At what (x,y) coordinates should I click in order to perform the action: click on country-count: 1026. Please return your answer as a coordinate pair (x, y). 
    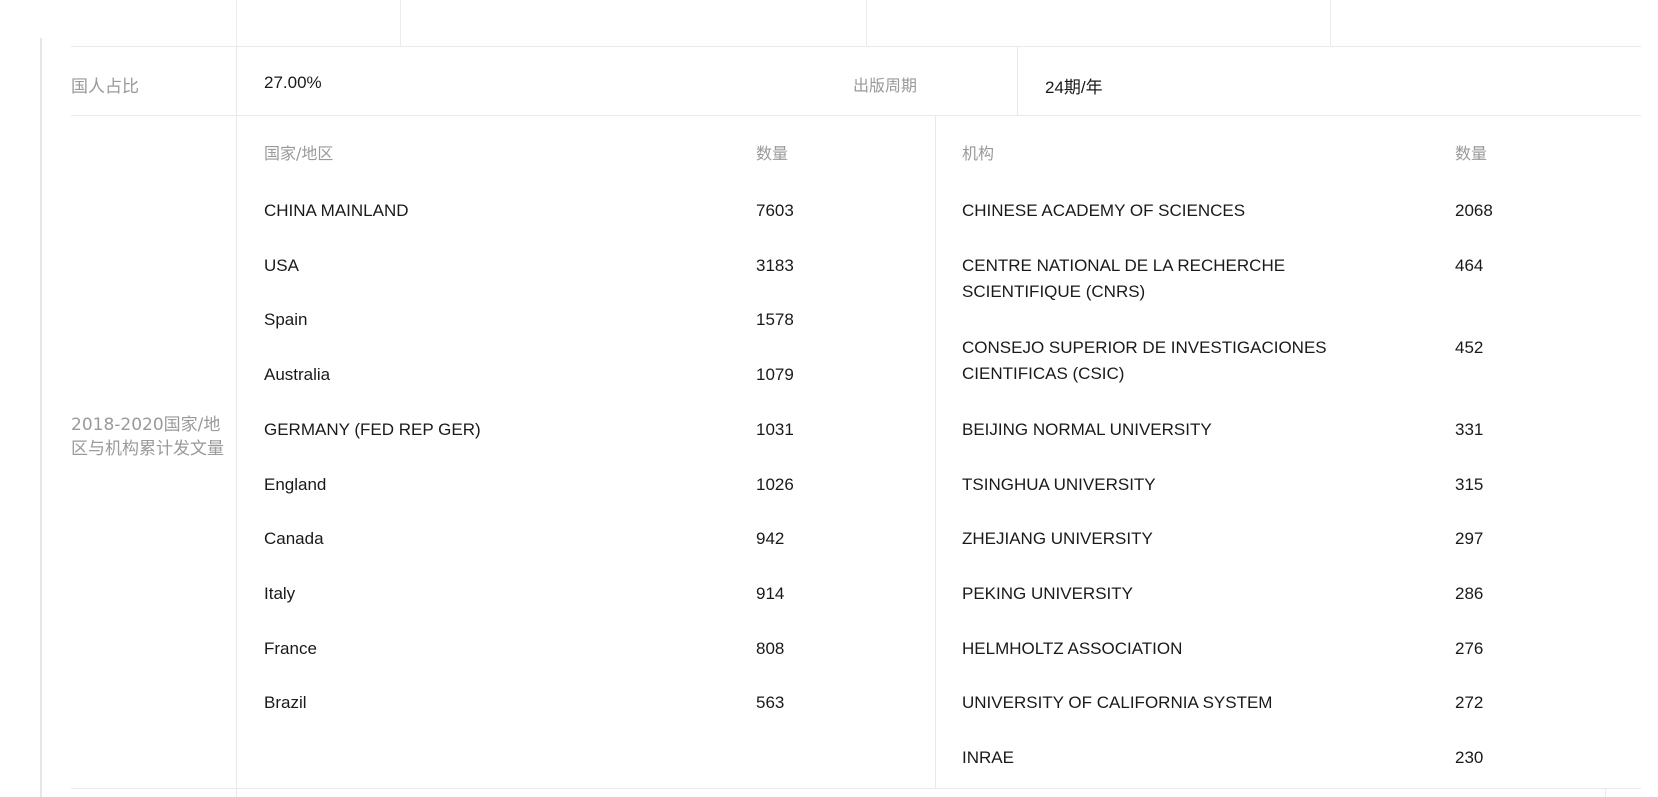
    Looking at the image, I should click on (775, 484).